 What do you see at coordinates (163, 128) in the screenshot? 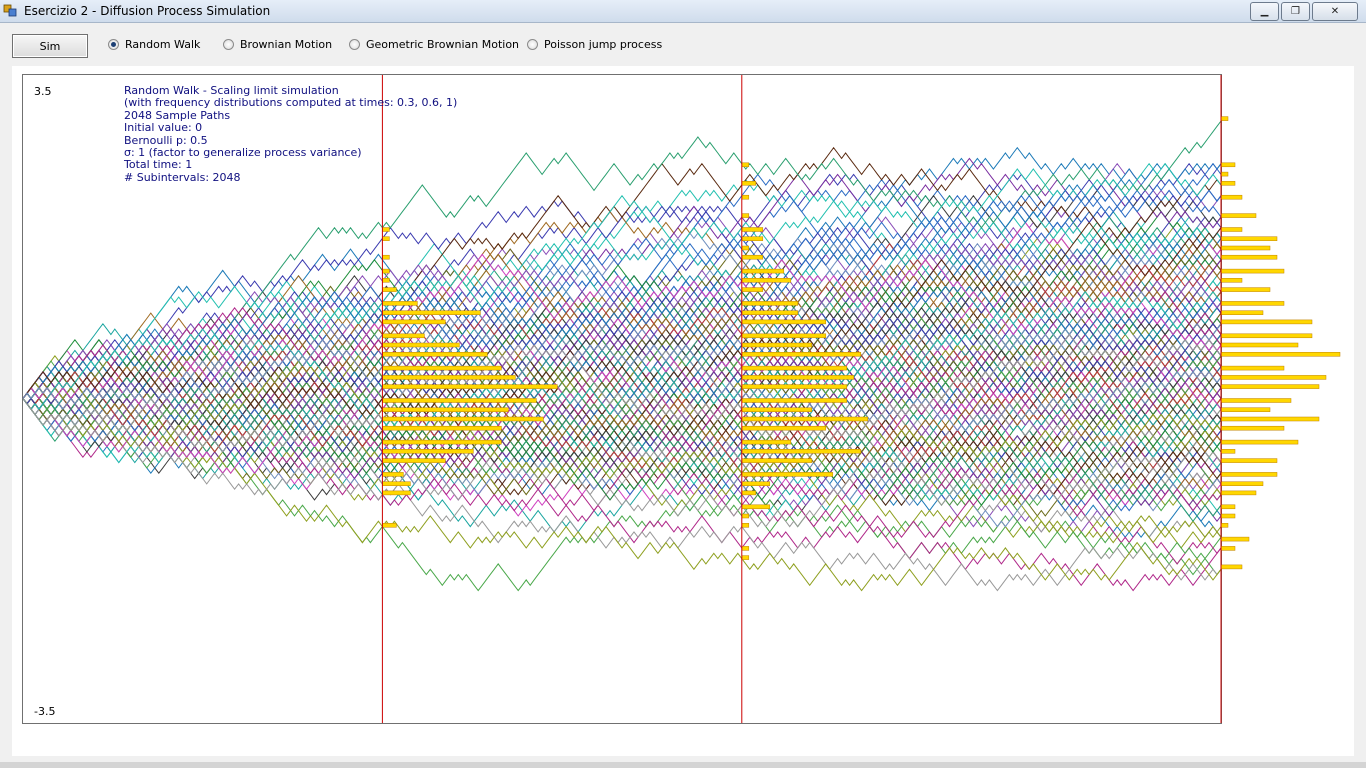
I see `info-initial: Initial value: 0` at bounding box center [163, 128].